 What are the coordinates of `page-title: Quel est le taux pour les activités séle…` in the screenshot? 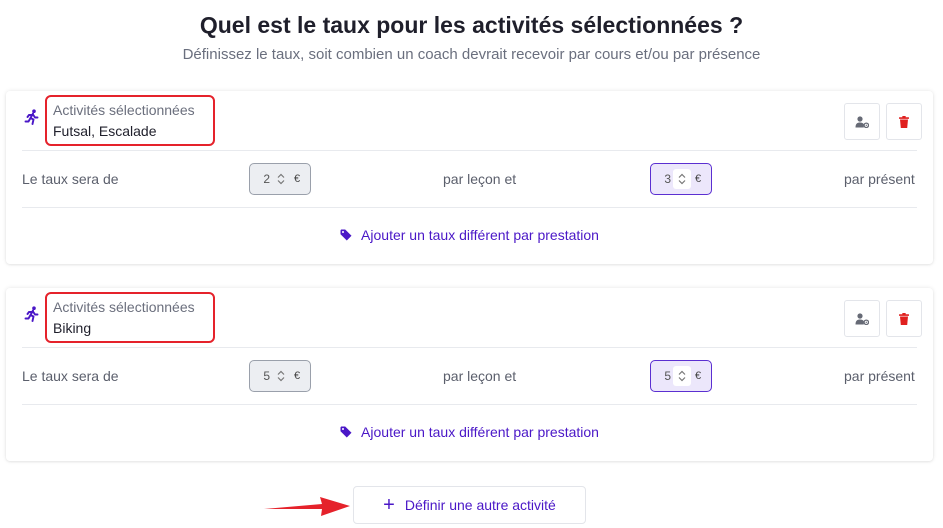 It's located at (471, 25).